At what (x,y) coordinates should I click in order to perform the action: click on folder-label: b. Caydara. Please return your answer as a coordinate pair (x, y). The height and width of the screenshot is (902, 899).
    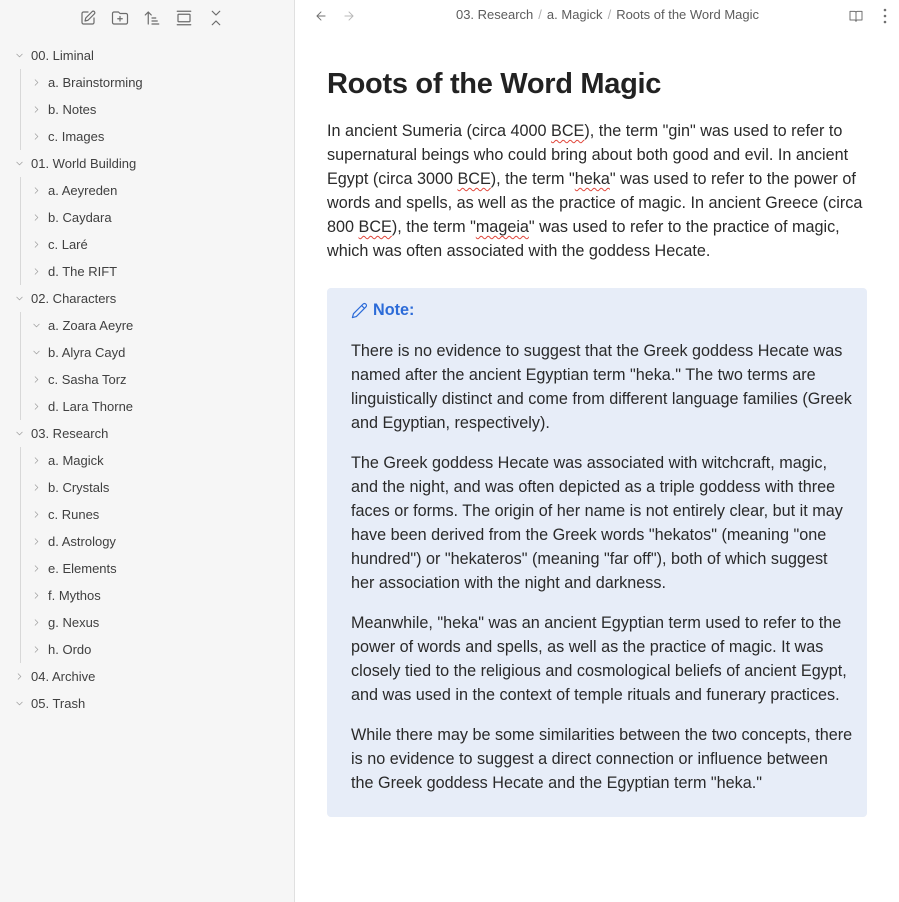
    Looking at the image, I should click on (80, 217).